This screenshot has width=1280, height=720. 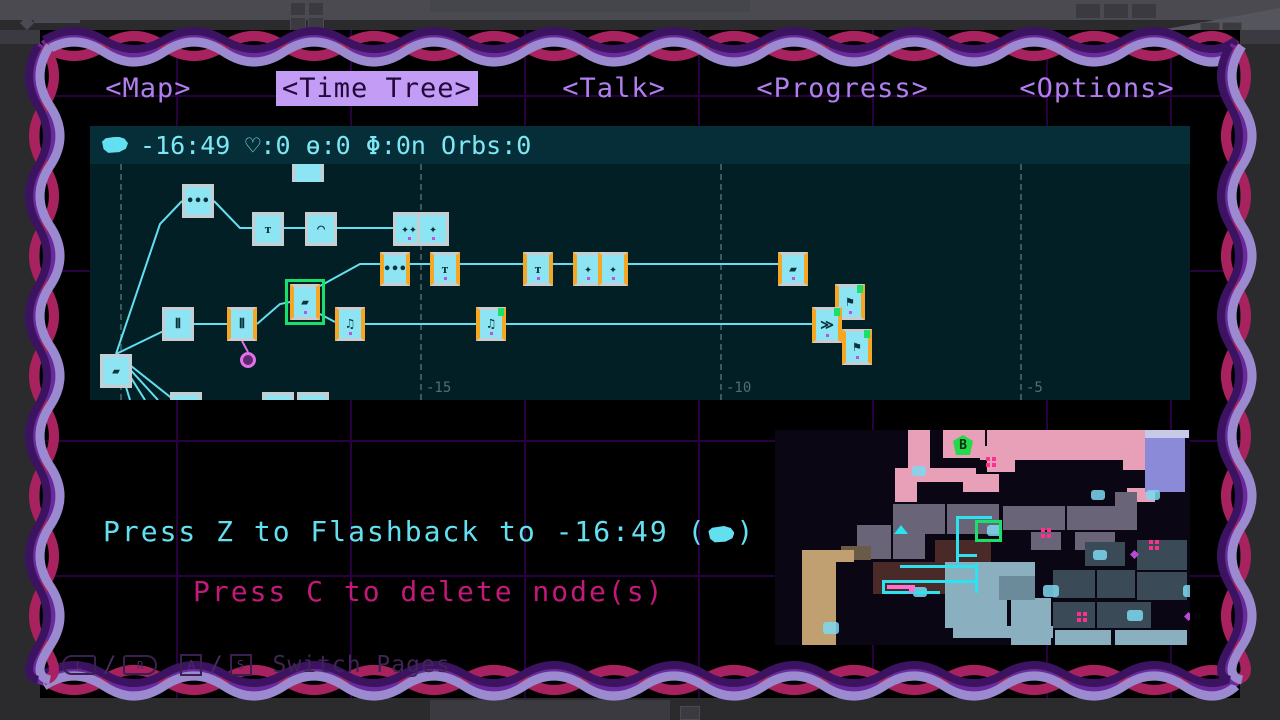 What do you see at coordinates (115, 144) in the screenshot?
I see `player-token-icon` at bounding box center [115, 144].